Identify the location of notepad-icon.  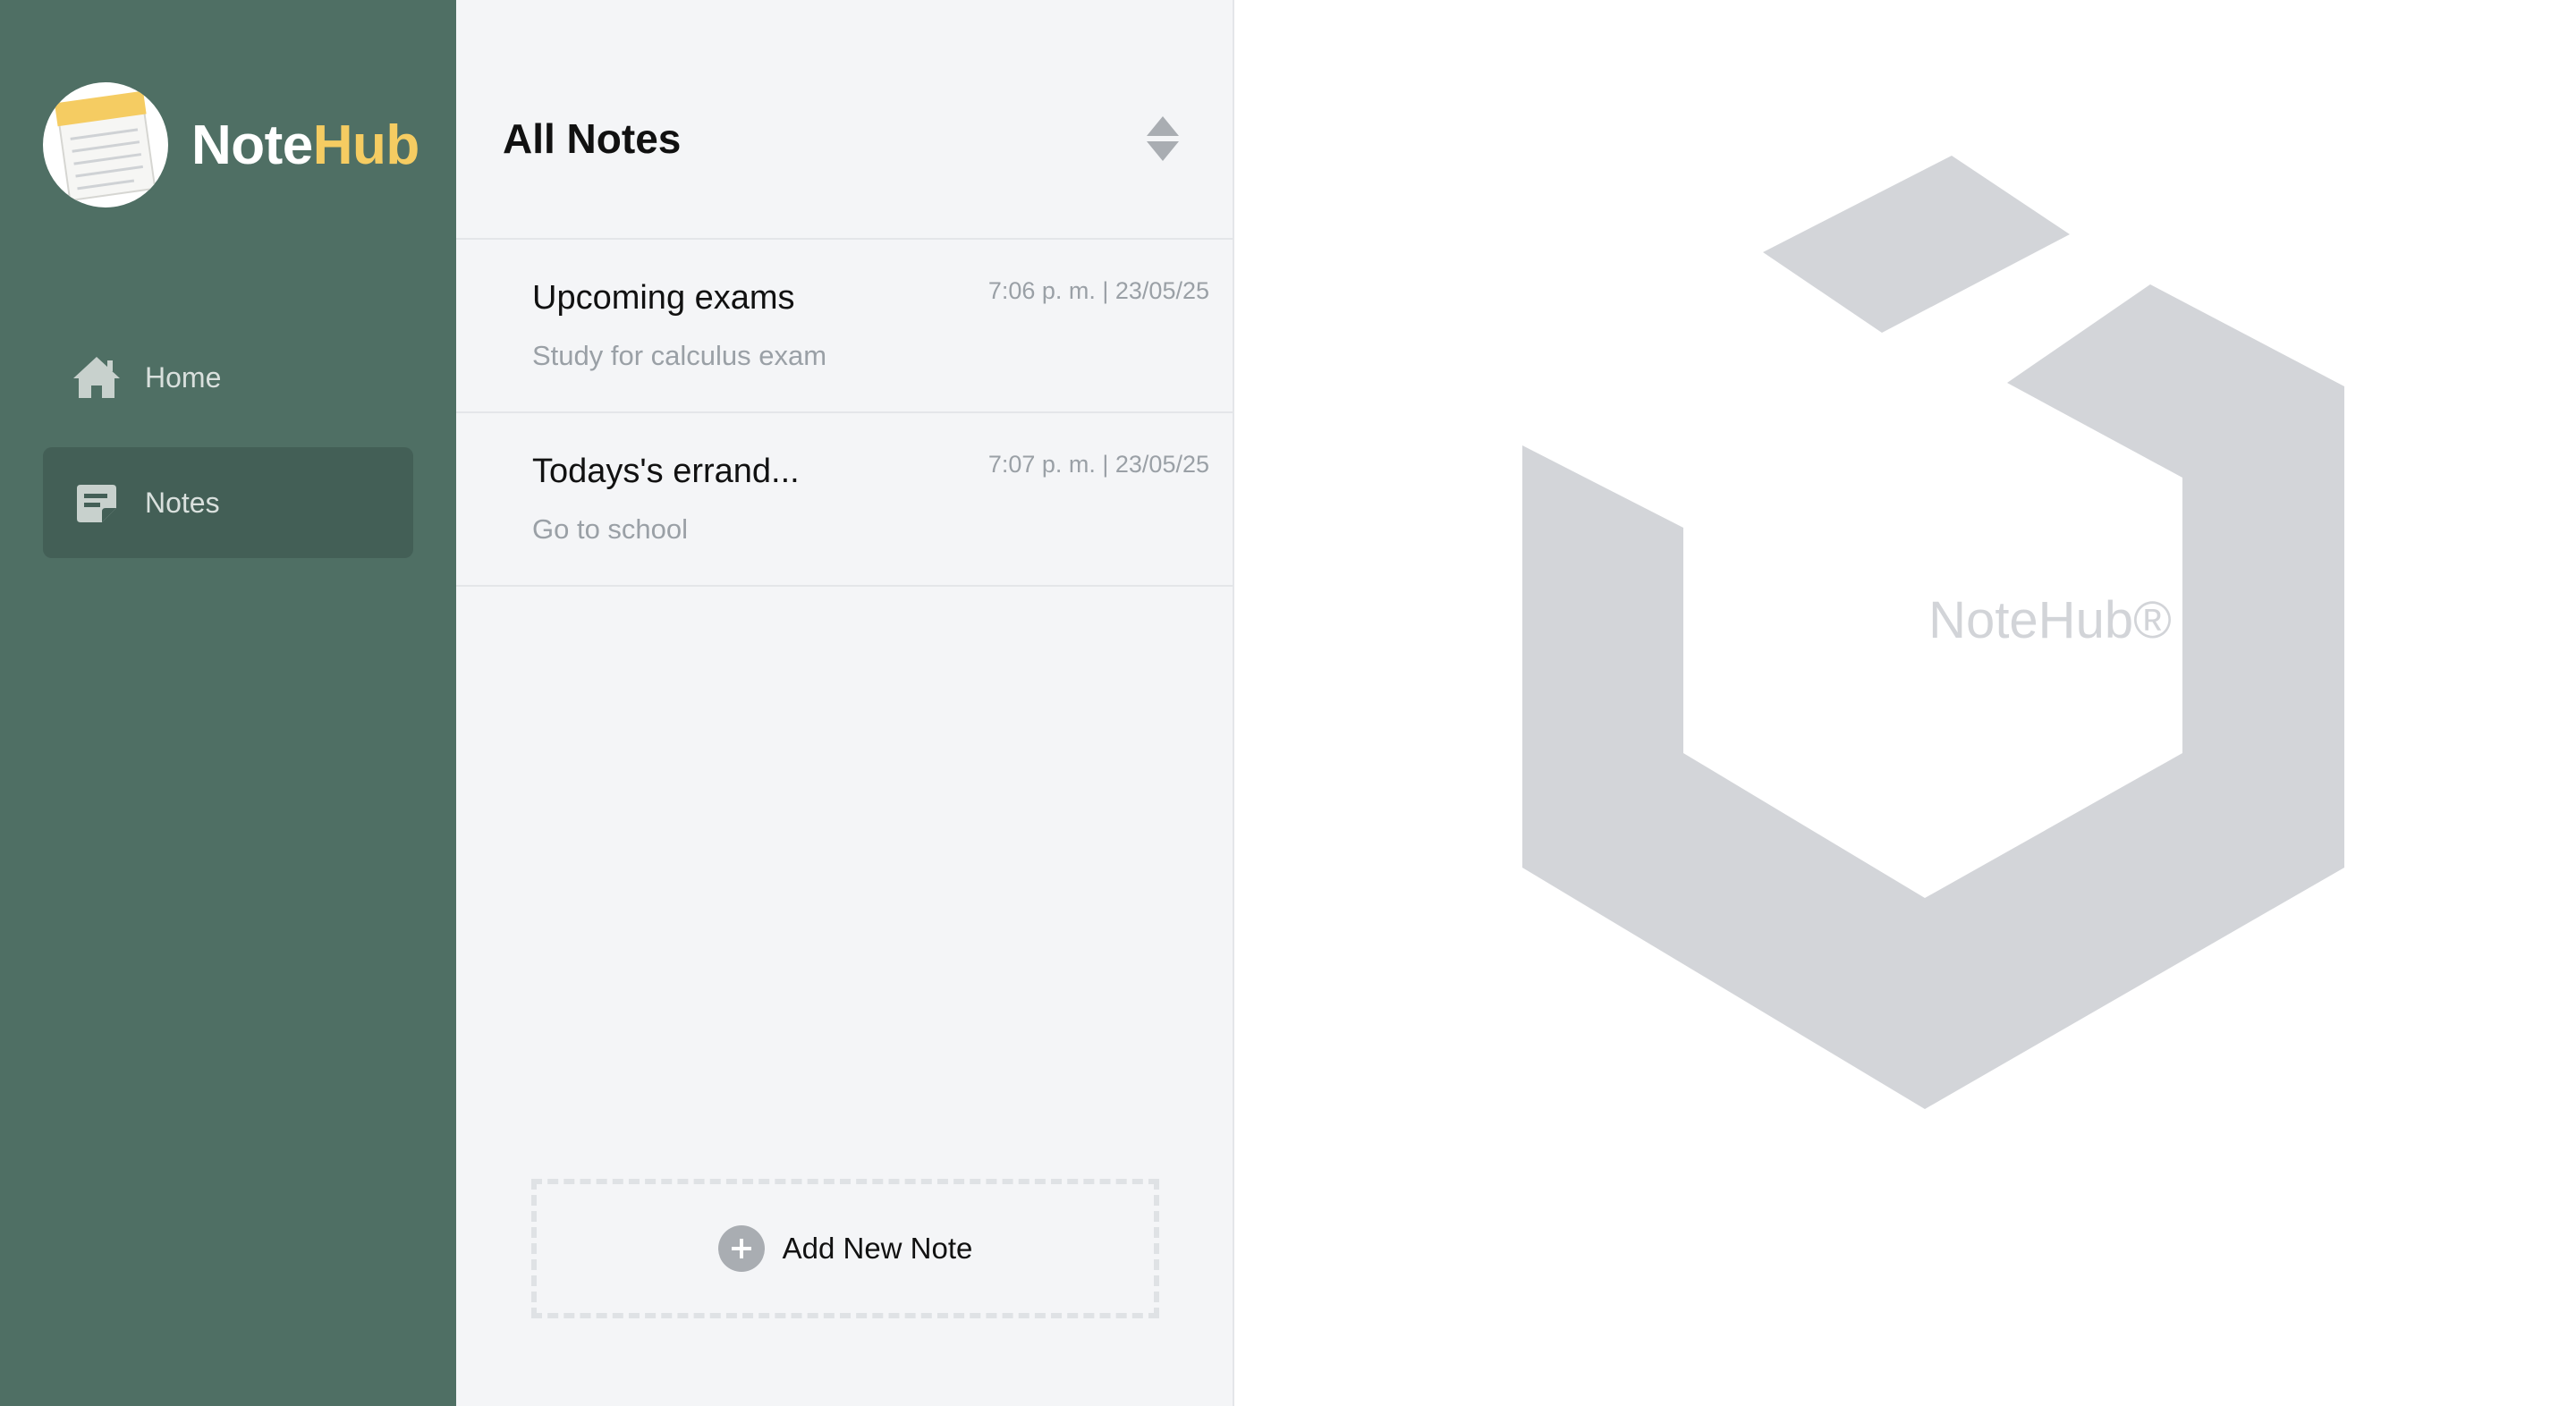
(105, 145).